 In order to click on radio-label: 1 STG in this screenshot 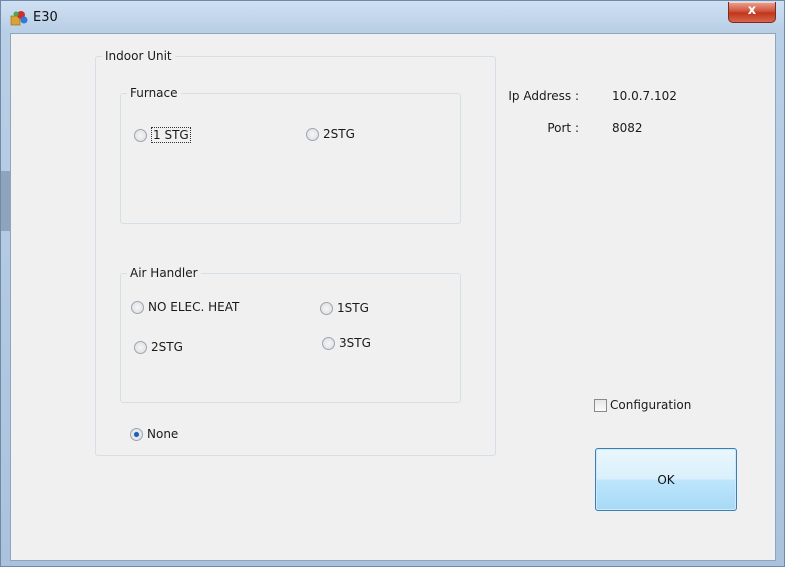, I will do `click(171, 135)`.